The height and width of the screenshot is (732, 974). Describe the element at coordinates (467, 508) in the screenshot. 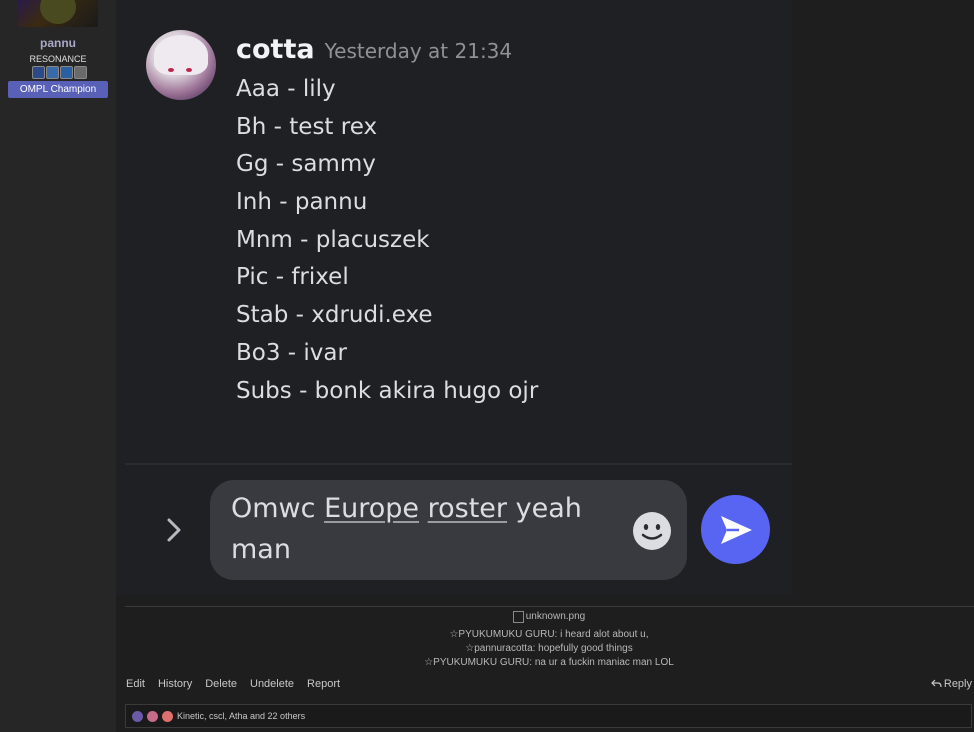

I see `spellcheck-word: roster` at that location.